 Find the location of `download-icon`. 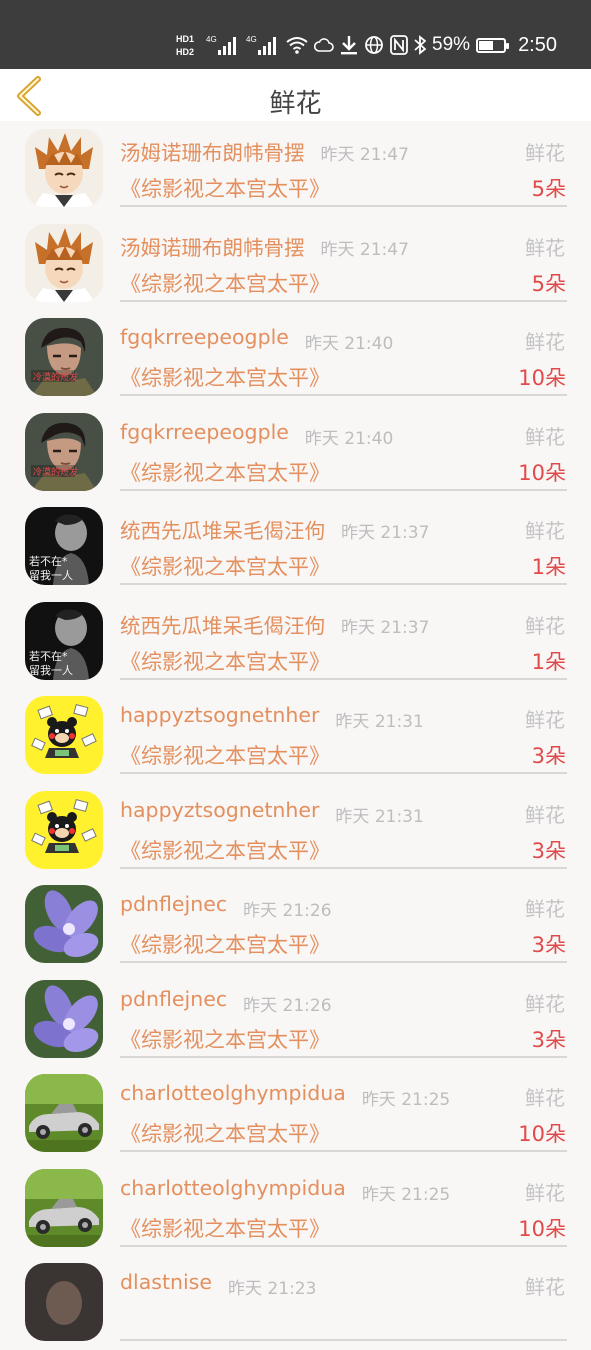

download-icon is located at coordinates (349, 45).